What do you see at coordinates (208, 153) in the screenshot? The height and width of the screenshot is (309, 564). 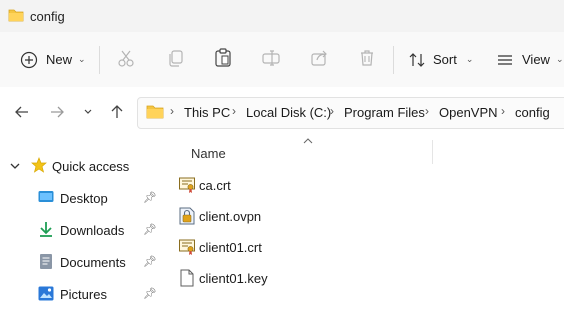 I see `column-header-name: Name` at bounding box center [208, 153].